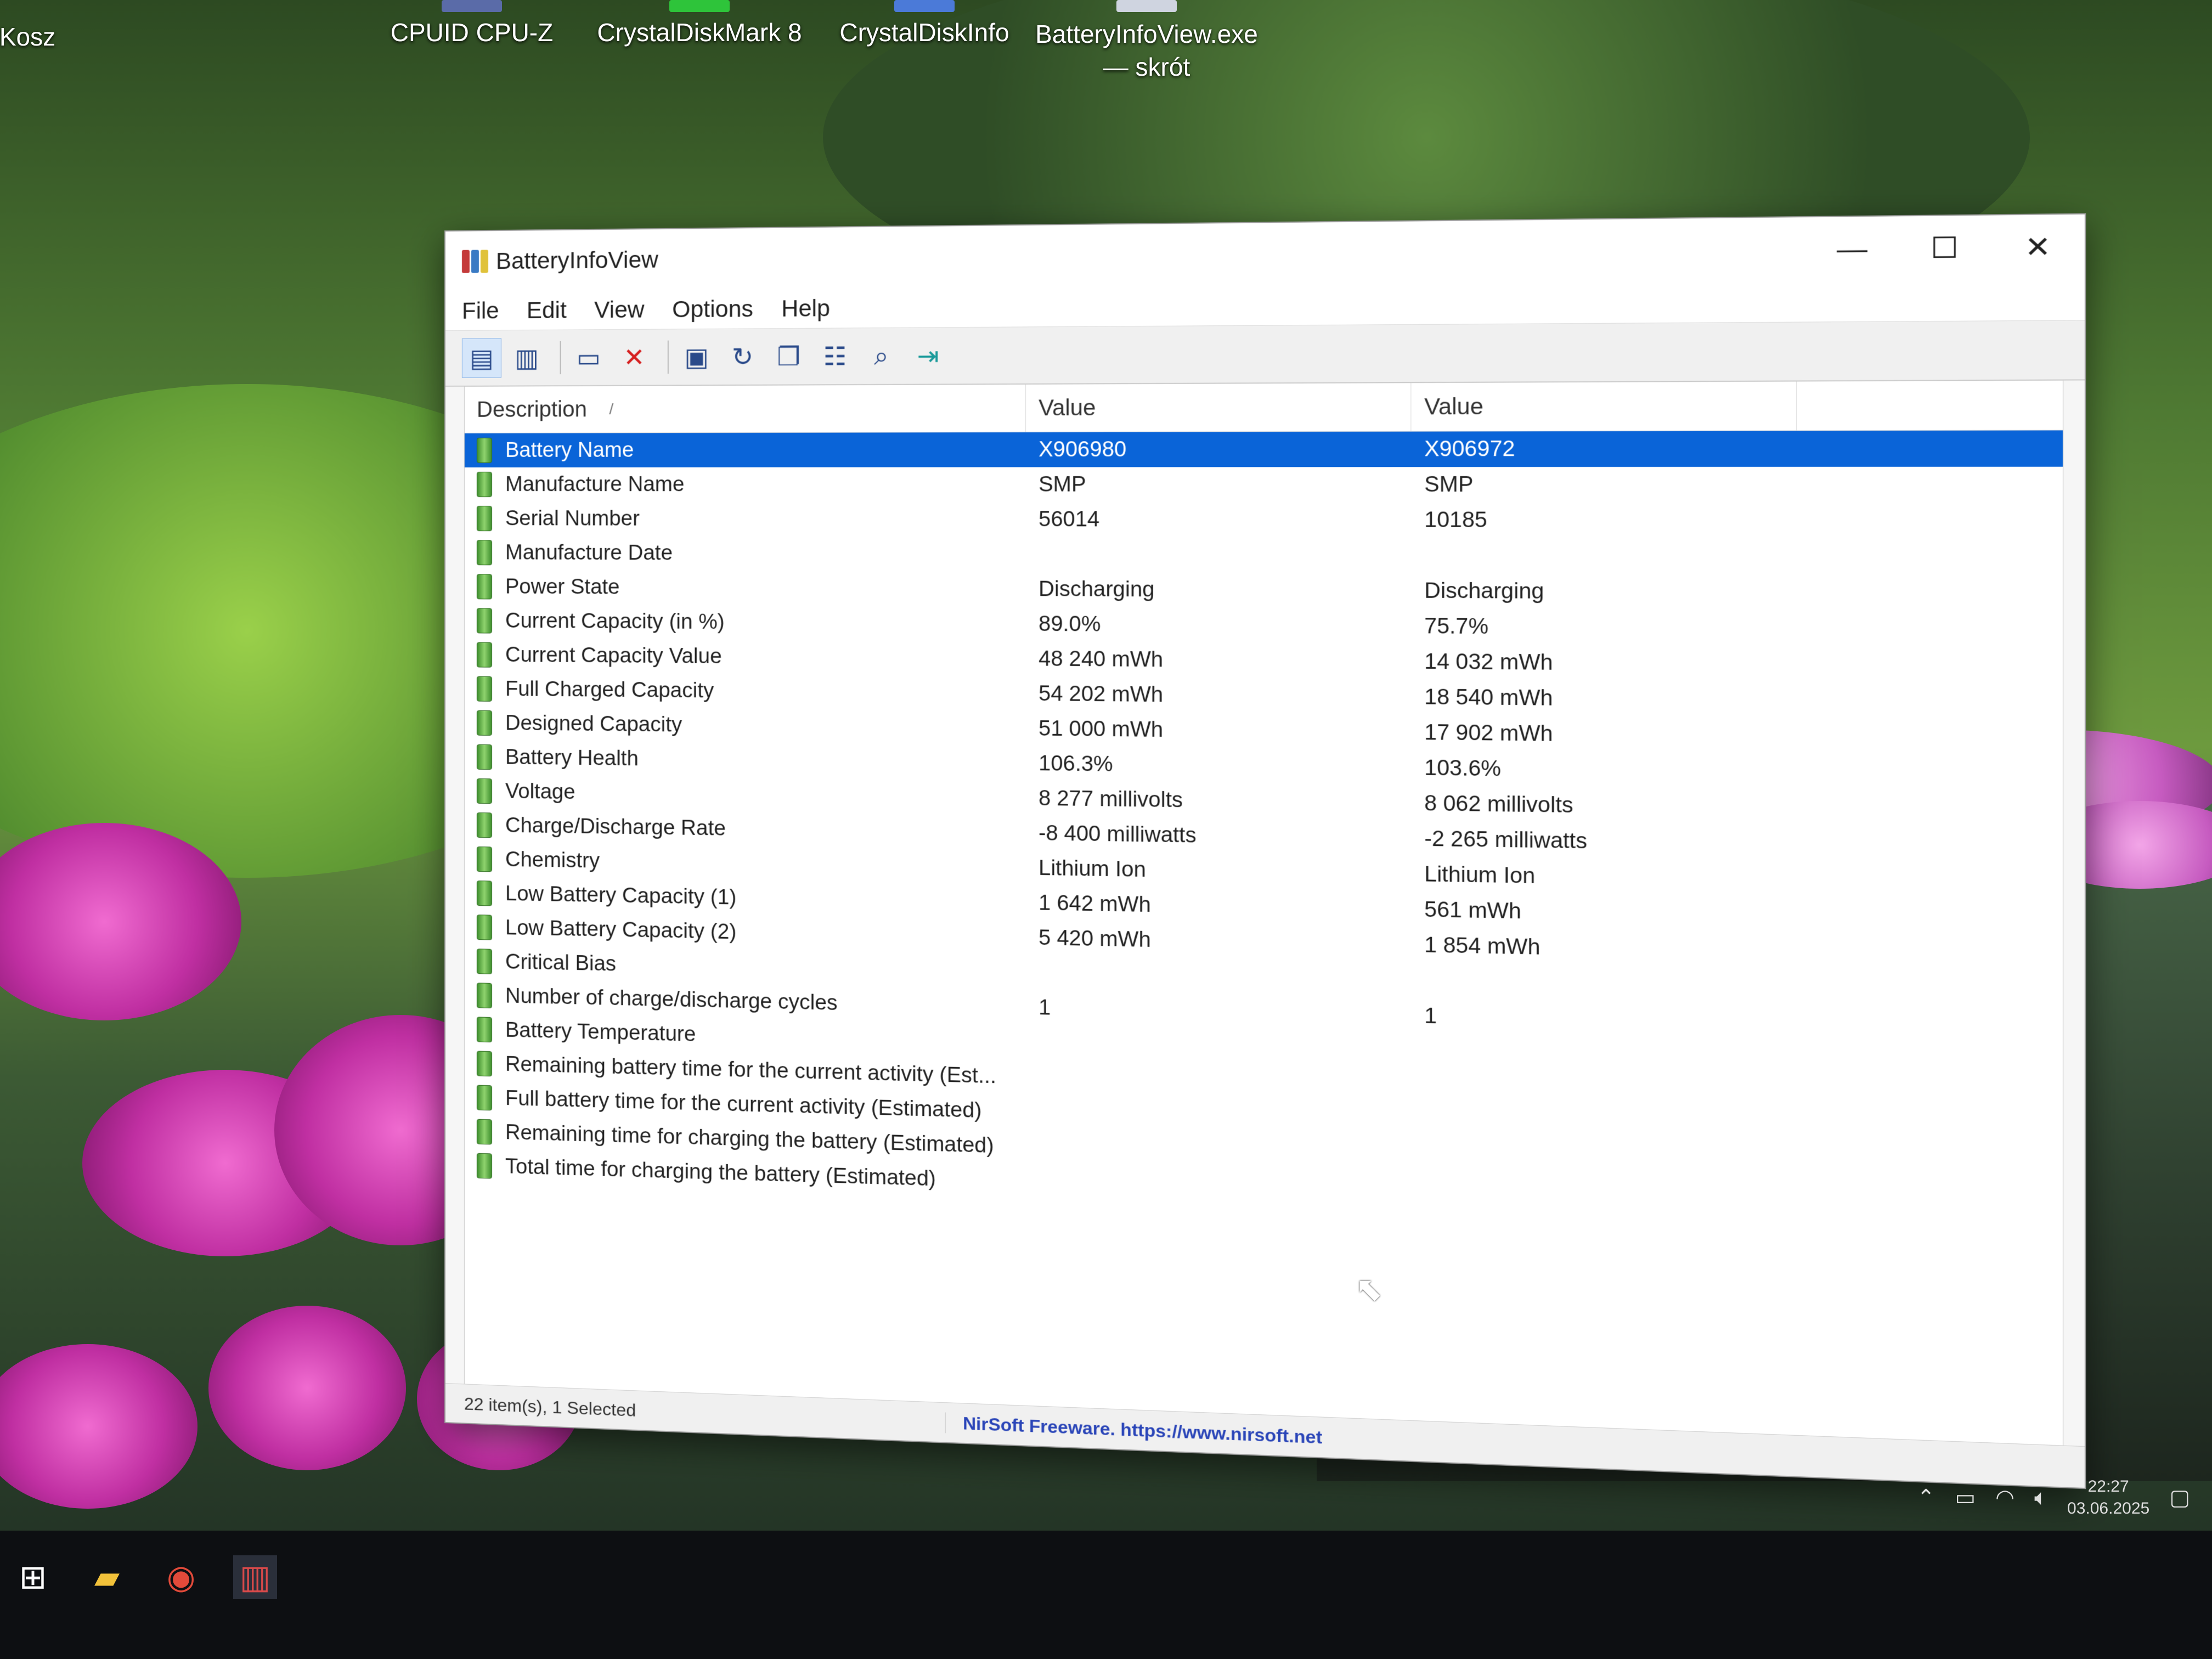 The height and width of the screenshot is (1659, 2212). I want to click on row-description-cell: Manufacture Name, so click(745, 485).